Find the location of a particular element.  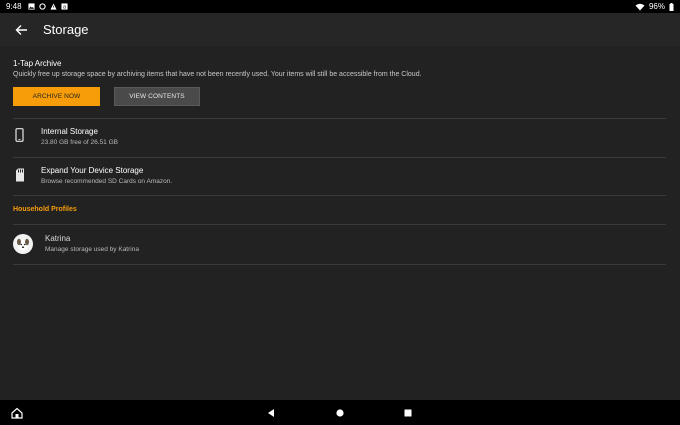

profile-avatar-slot is located at coordinates (29, 244).